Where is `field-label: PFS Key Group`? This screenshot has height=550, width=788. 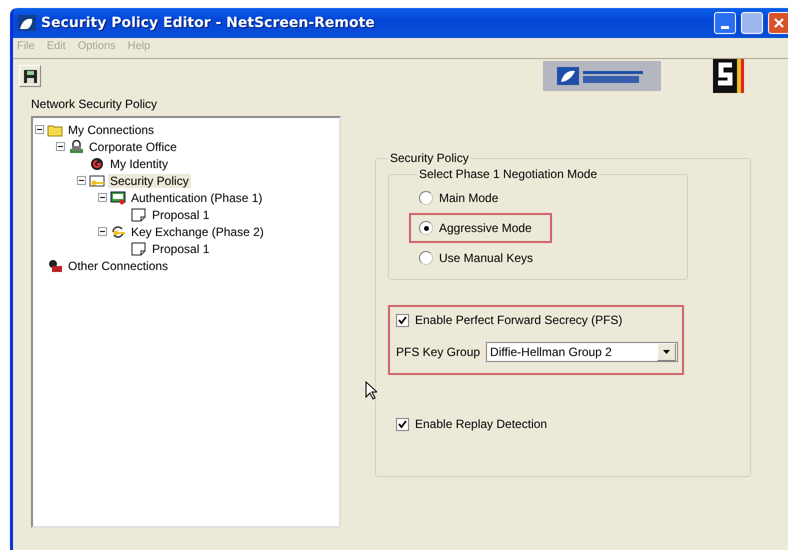
field-label: PFS Key Group is located at coordinates (438, 352).